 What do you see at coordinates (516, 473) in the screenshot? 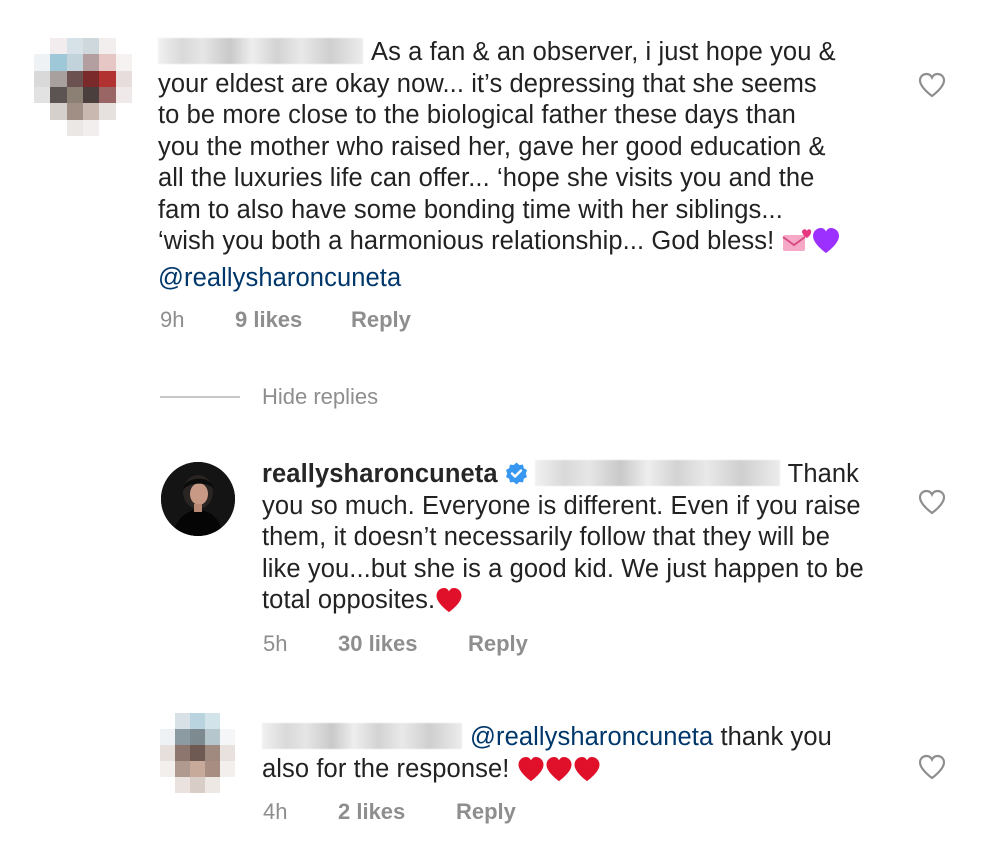
I see `verified-badge-icon` at bounding box center [516, 473].